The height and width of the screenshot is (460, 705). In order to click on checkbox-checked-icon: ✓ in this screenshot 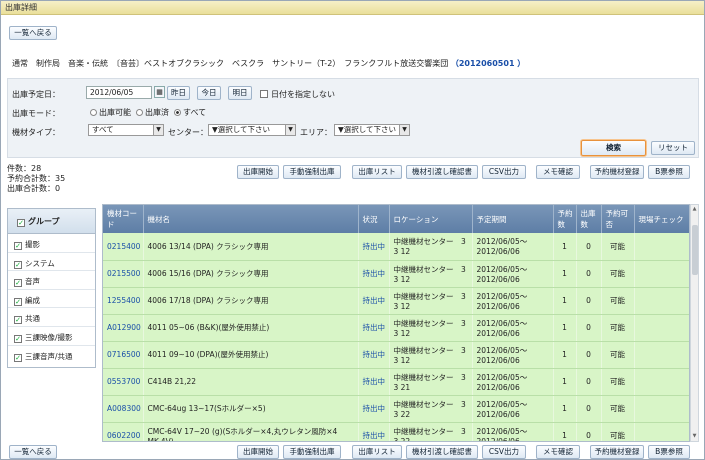, I will do `click(21, 223)`.